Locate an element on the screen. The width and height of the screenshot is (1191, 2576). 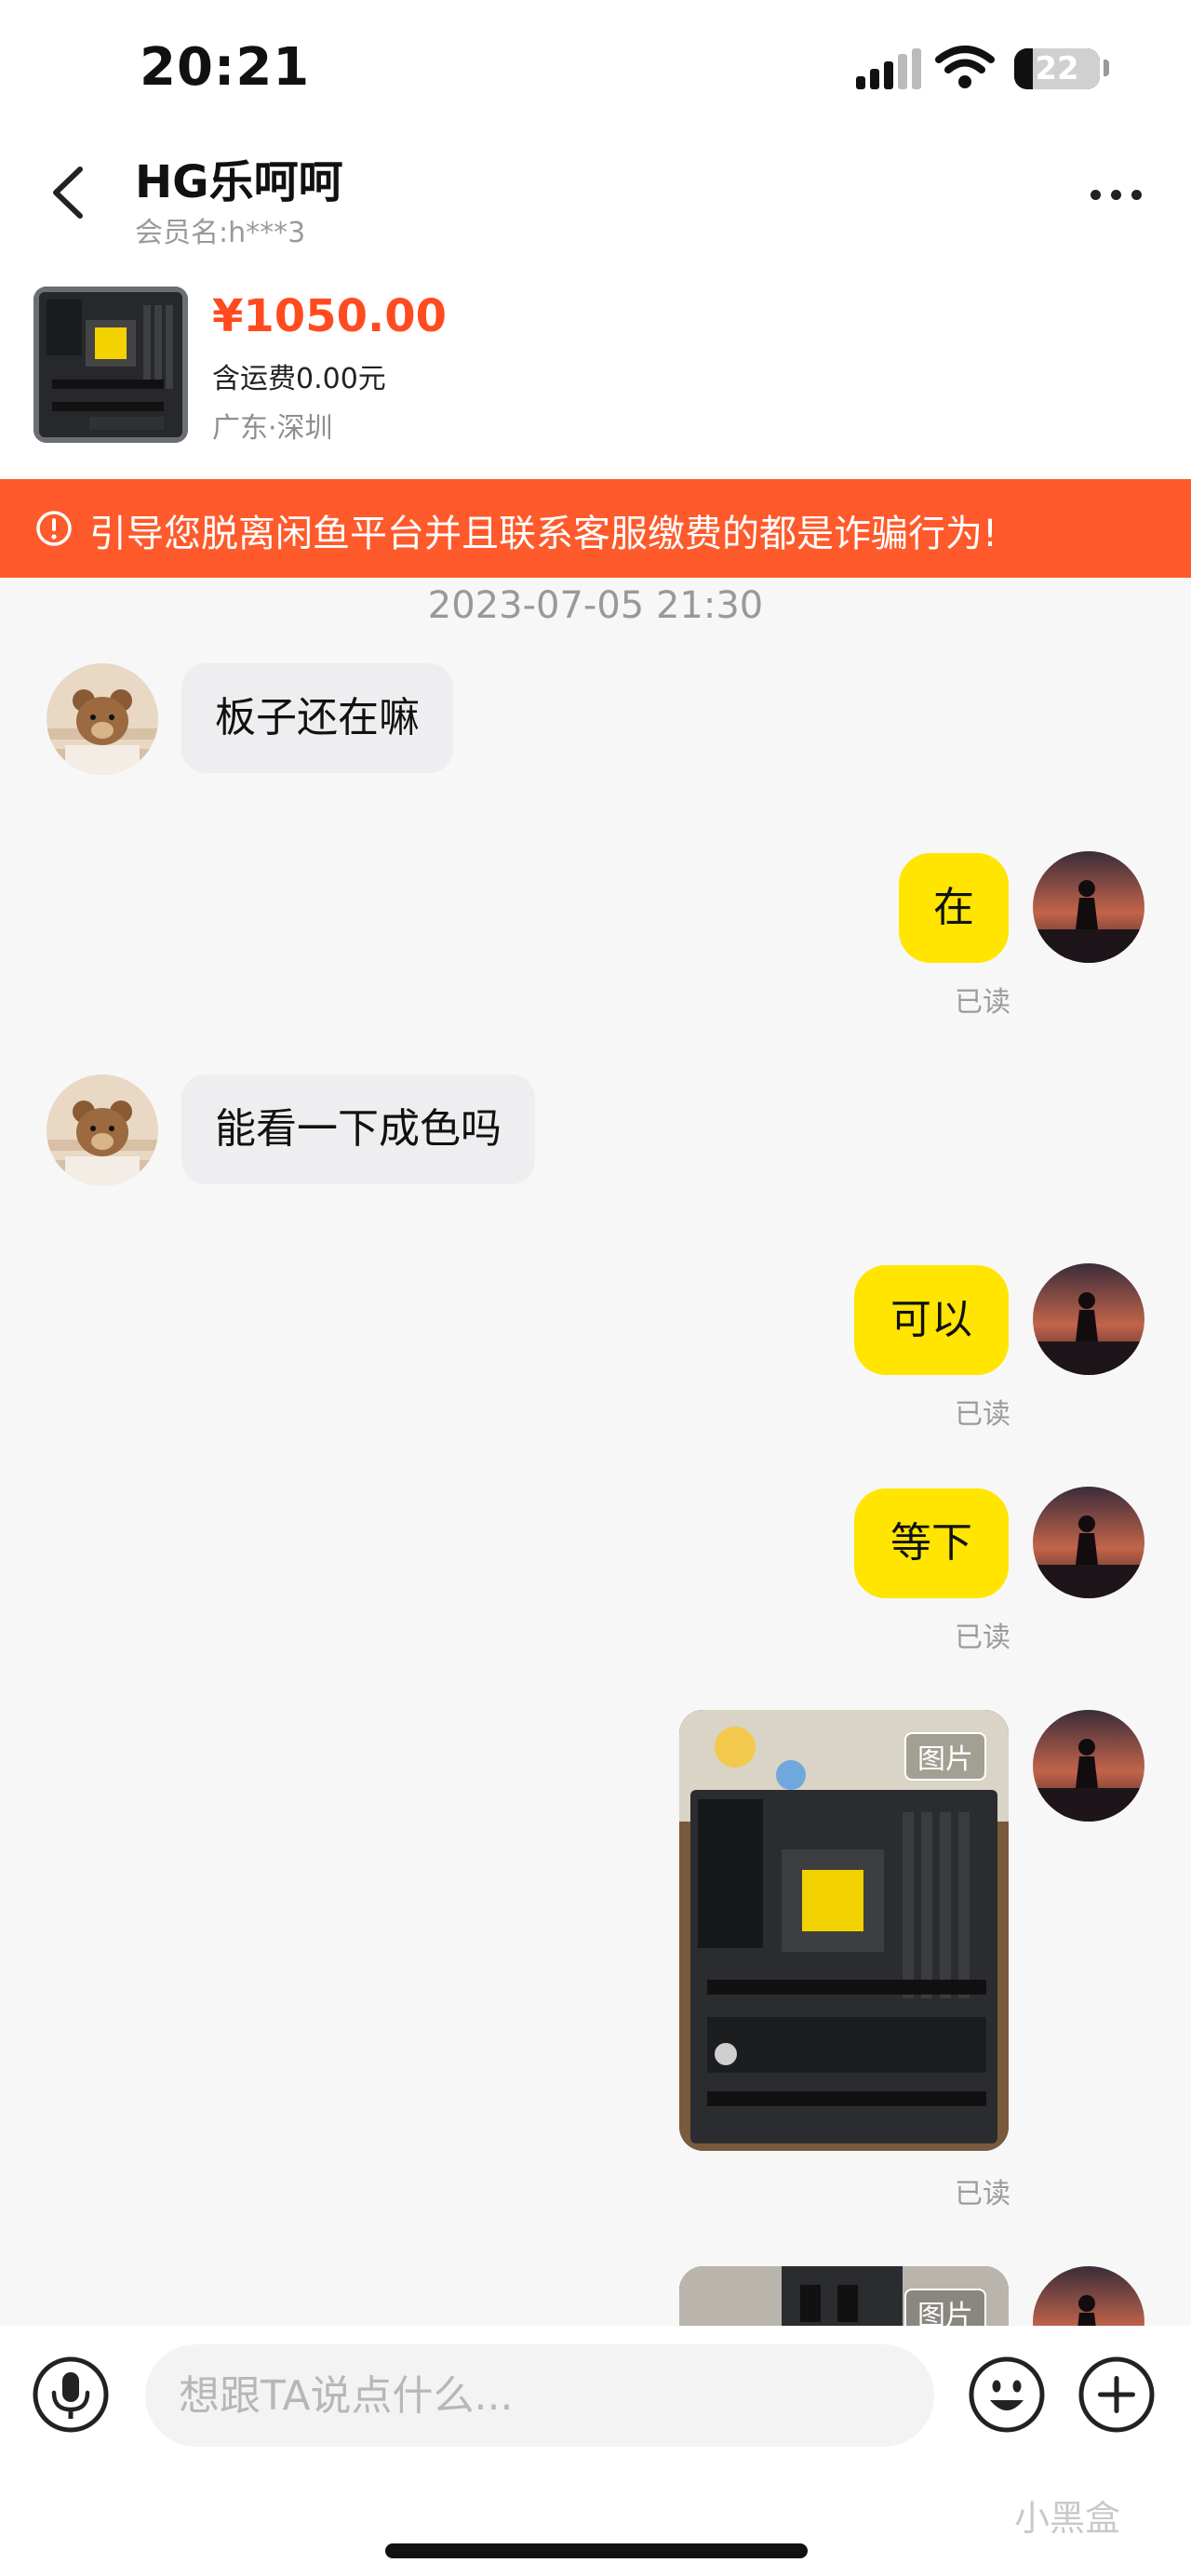
chat-timestamp: 2023-07-05 21:30 is located at coordinates (595, 605).